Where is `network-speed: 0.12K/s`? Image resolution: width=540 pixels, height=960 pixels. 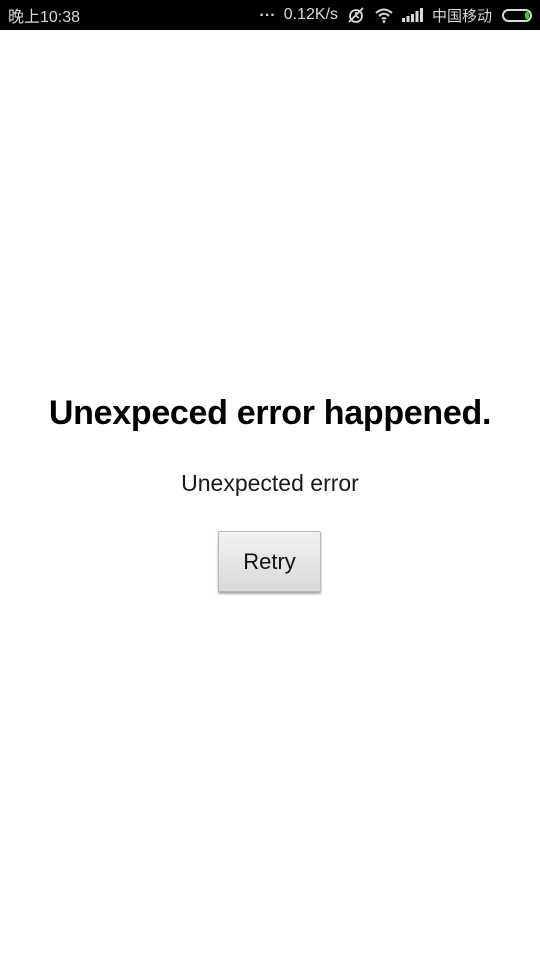
network-speed: 0.12K/s is located at coordinates (310, 14).